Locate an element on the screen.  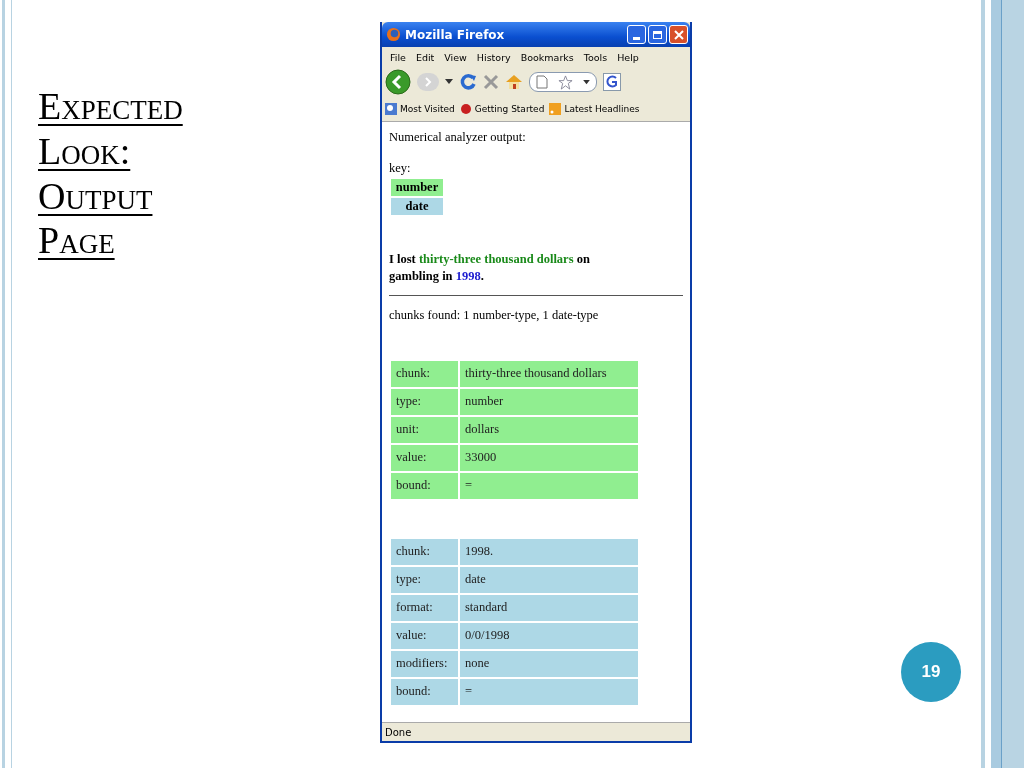
rss-icon is located at coordinates (555, 109).